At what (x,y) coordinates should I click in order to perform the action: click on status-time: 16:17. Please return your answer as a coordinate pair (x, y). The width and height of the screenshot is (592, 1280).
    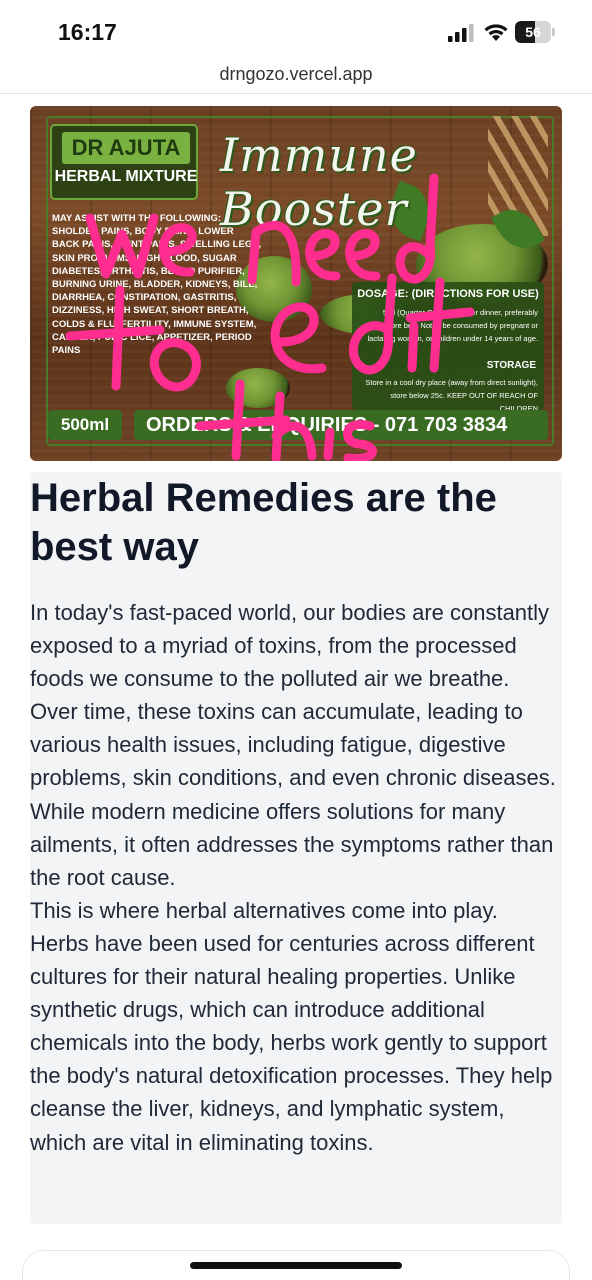
    Looking at the image, I should click on (87, 32).